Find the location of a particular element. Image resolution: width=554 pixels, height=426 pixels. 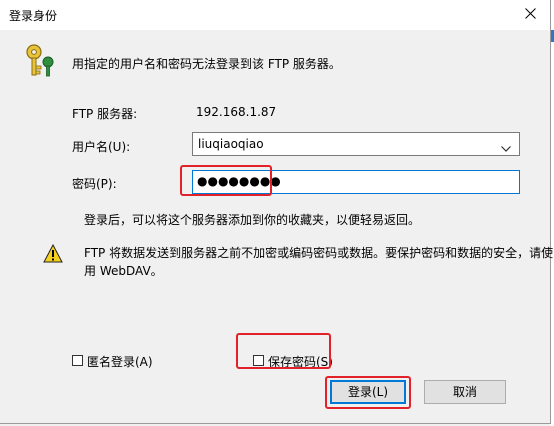

save-password-label: 保存密码(S) is located at coordinates (300, 361).